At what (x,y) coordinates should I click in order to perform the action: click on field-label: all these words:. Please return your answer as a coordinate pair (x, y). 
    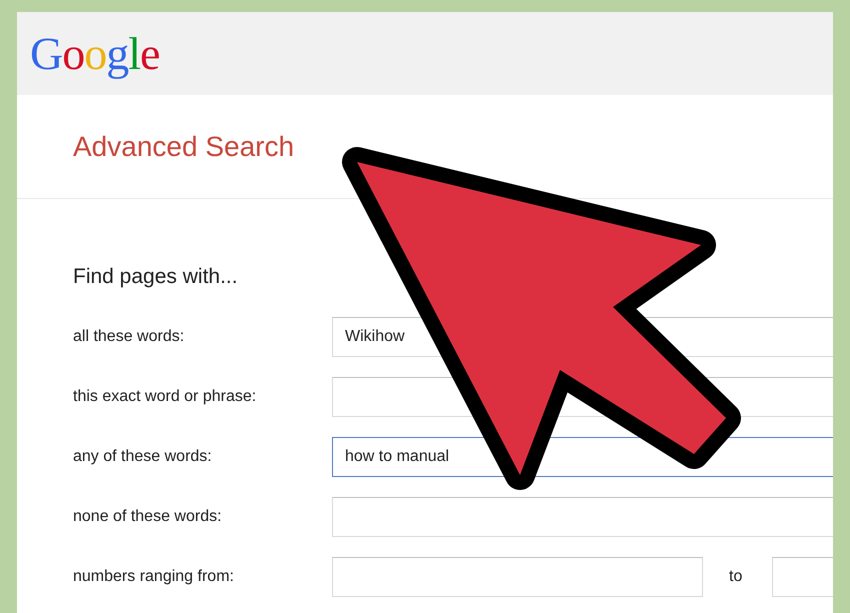
    Looking at the image, I should click on (128, 337).